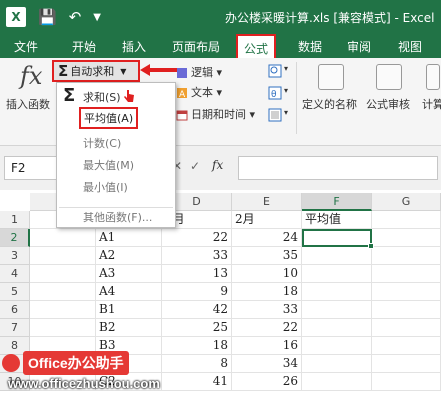 The image size is (441, 400). Describe the element at coordinates (102, 143) in the screenshot. I see `menu-item-count: 计数(C)` at that location.